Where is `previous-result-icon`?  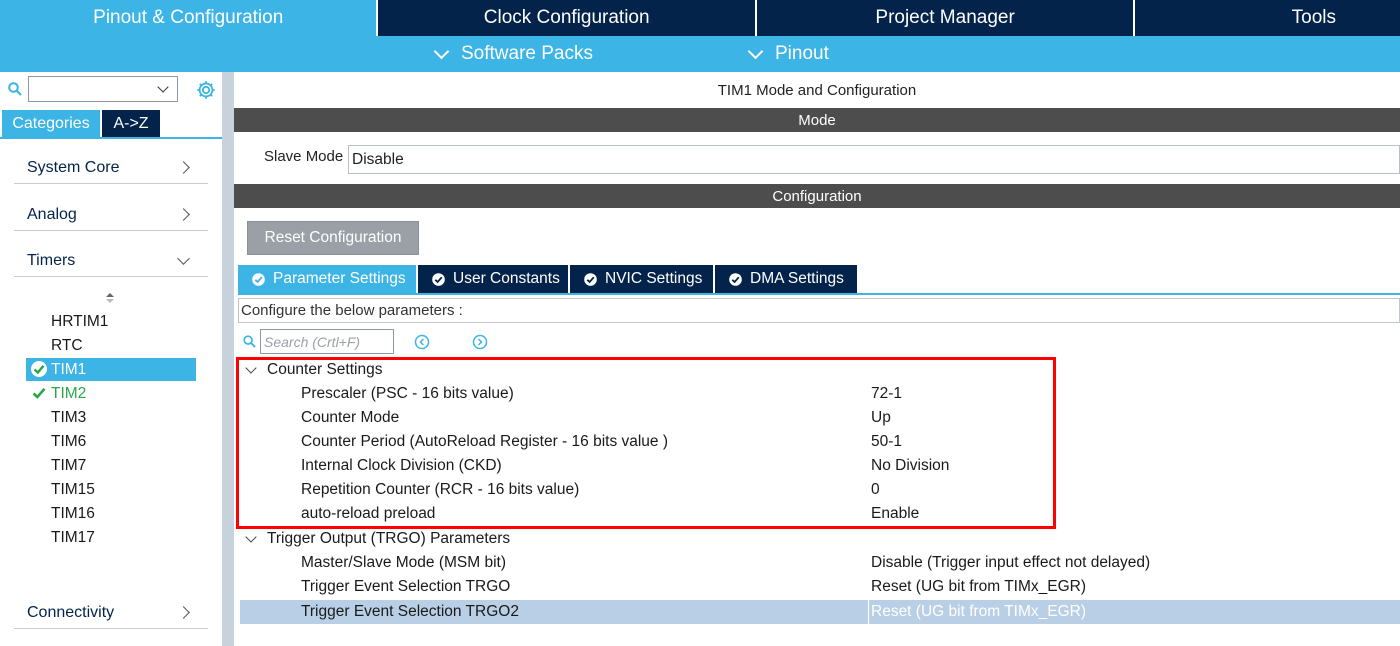
previous-result-icon is located at coordinates (422, 342).